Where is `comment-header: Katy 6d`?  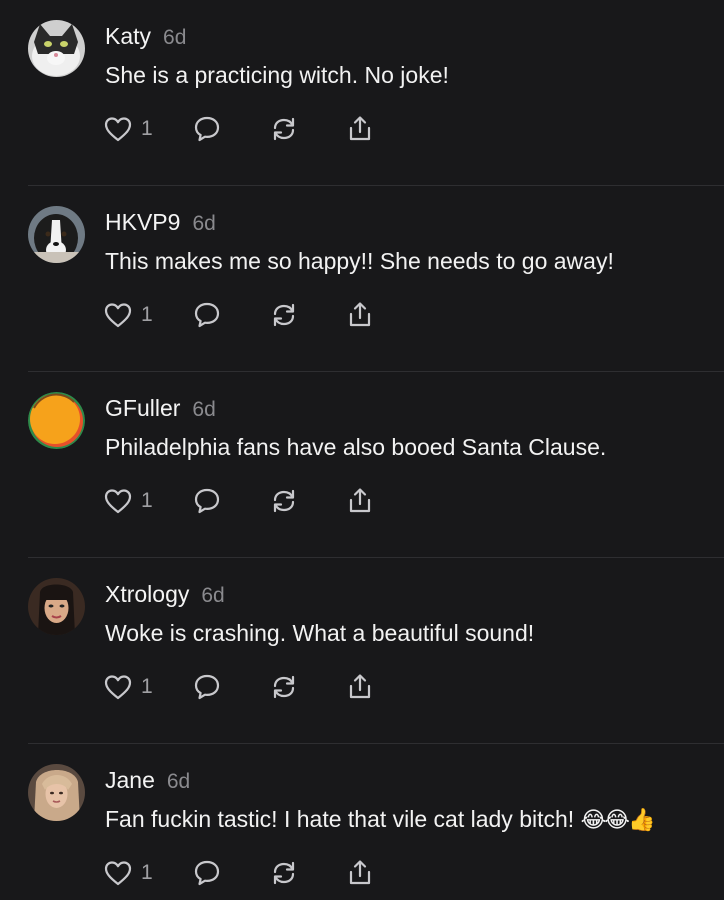 comment-header: Katy 6d is located at coordinates (145, 37).